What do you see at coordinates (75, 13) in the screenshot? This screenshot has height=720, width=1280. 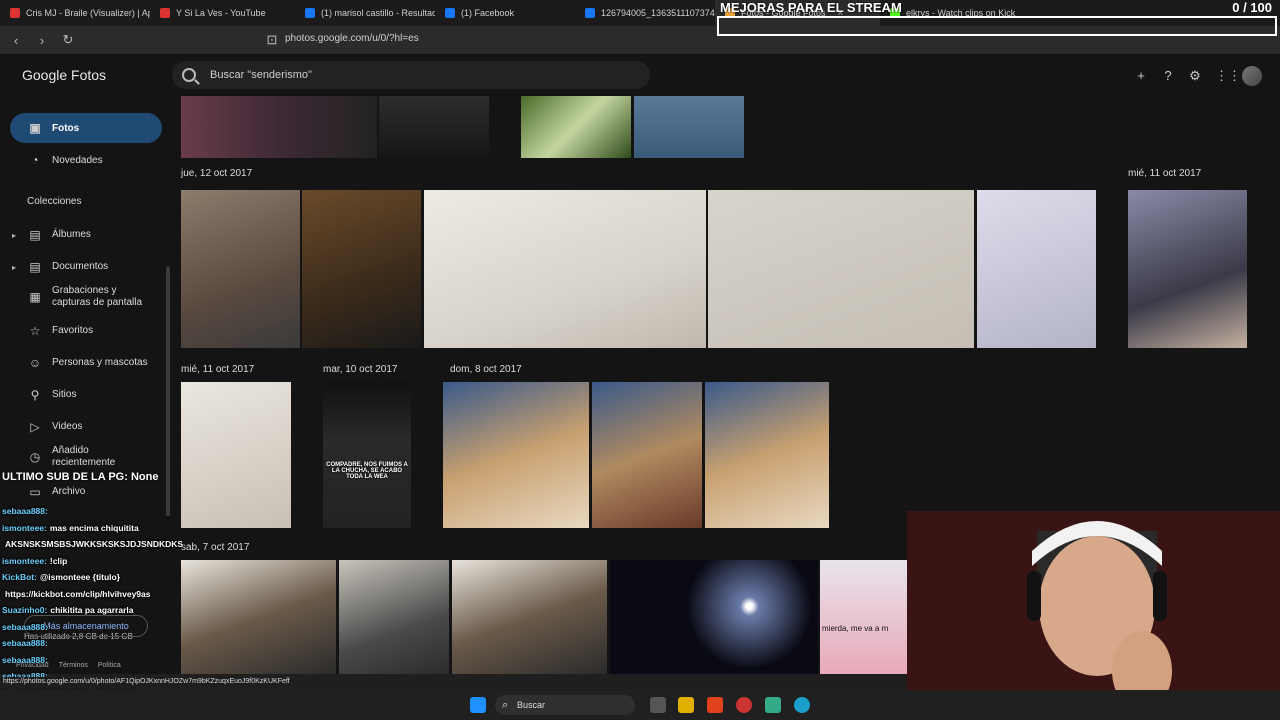 I see `browser-tab: Cris MJ - Braile (Visualizer) | Ap` at bounding box center [75, 13].